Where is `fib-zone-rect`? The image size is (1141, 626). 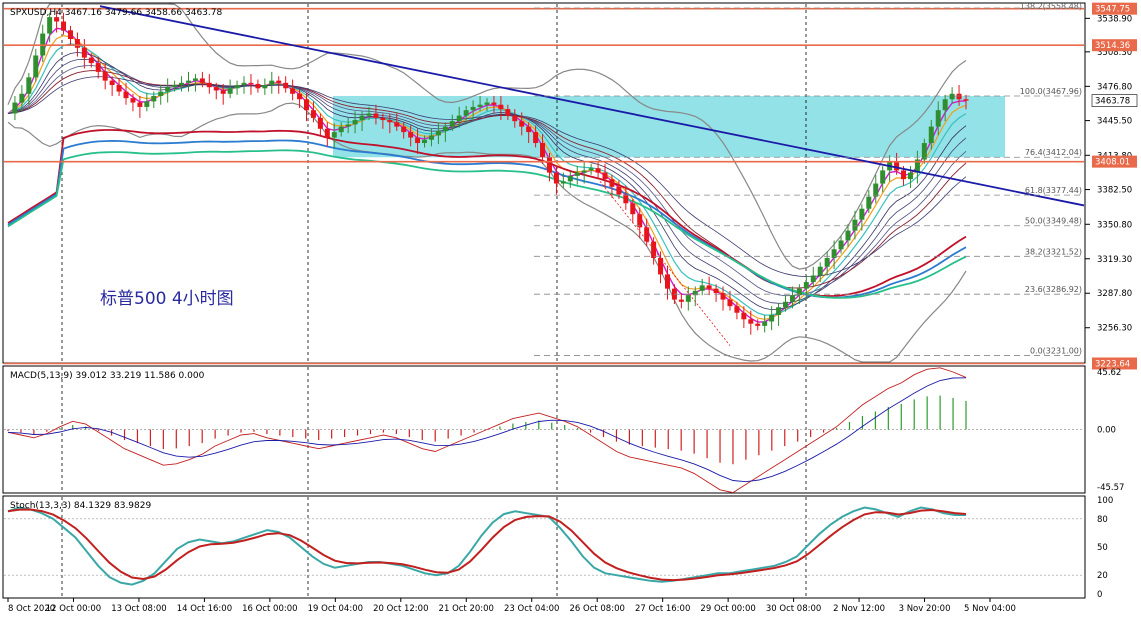 fib-zone-rect is located at coordinates (669, 126).